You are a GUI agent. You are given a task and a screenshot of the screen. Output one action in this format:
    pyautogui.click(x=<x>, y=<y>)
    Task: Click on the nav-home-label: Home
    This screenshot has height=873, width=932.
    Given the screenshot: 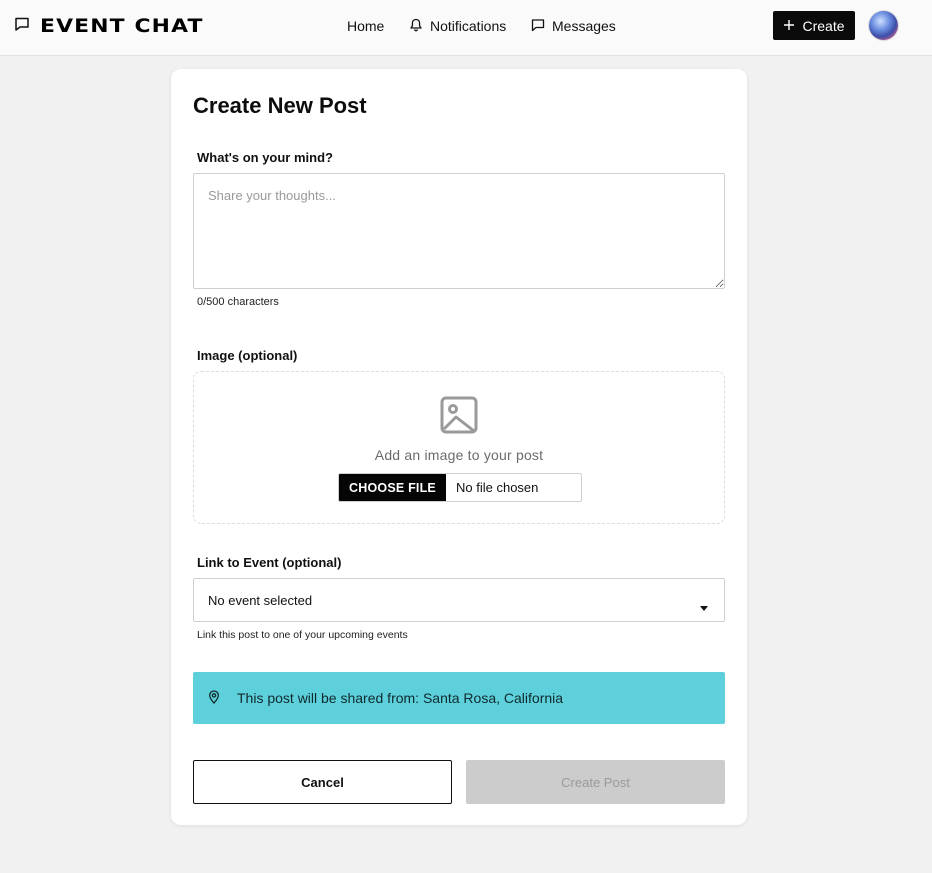 What is the action you would take?
    pyautogui.click(x=366, y=26)
    